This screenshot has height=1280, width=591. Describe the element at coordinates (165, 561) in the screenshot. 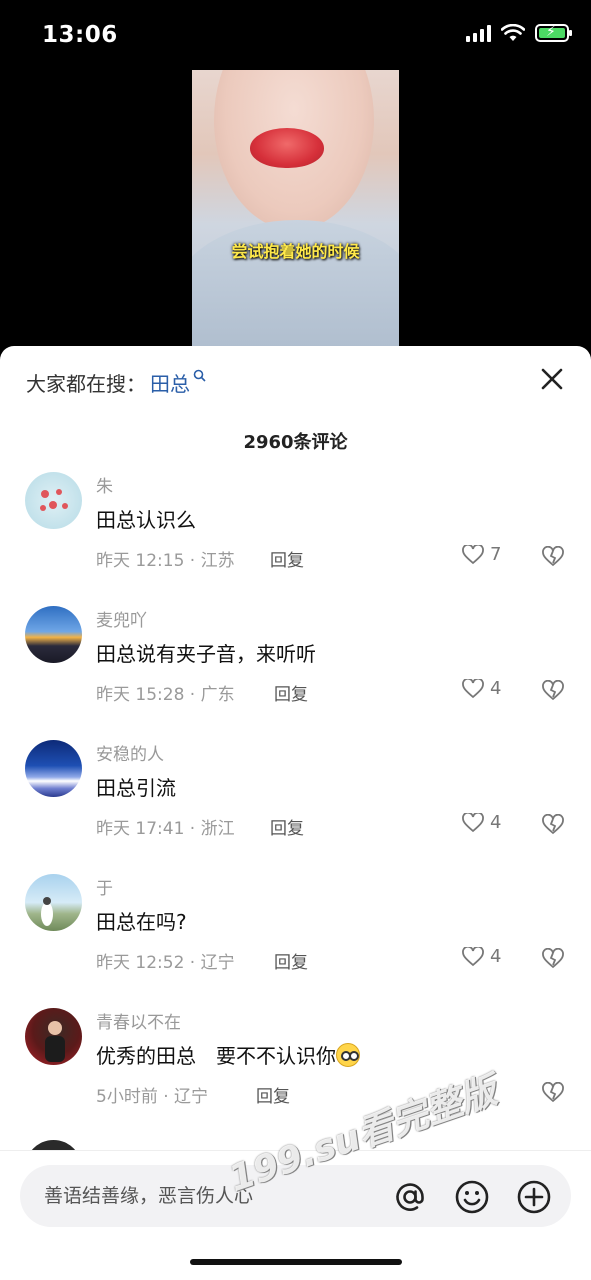

I see `comment-meta: 昨天 12:15 · 江苏` at that location.